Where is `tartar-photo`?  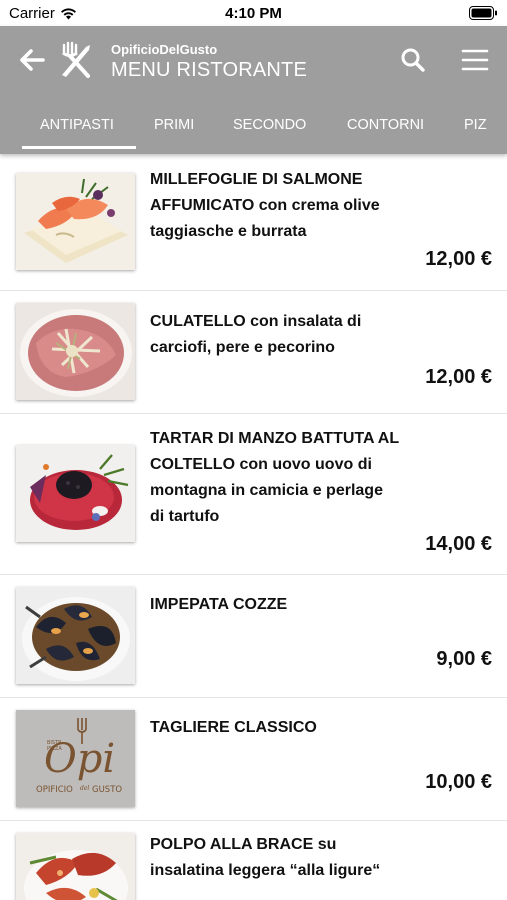
tartar-photo is located at coordinates (75, 493).